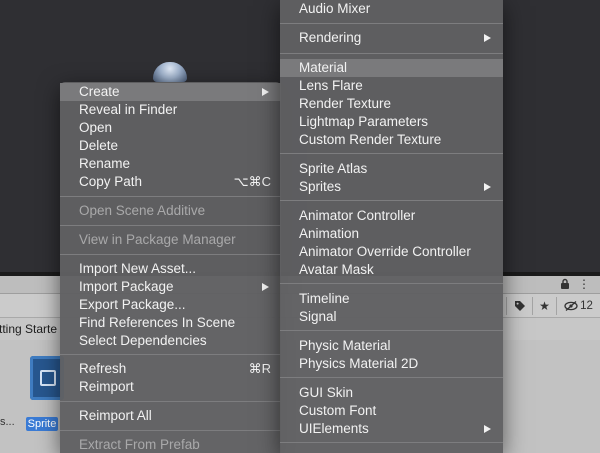 The width and height of the screenshot is (600, 453). I want to click on menu-item-material: Material, so click(391, 68).